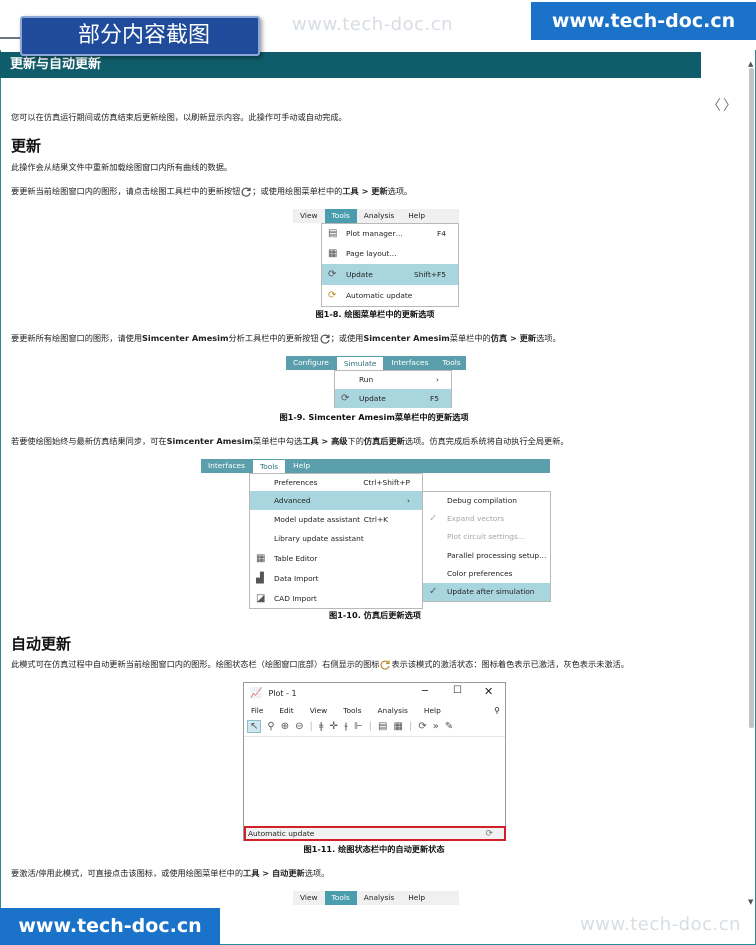  What do you see at coordinates (393, 398) in the screenshot?
I see `menu-item-update: ⟳ Update F5` at bounding box center [393, 398].